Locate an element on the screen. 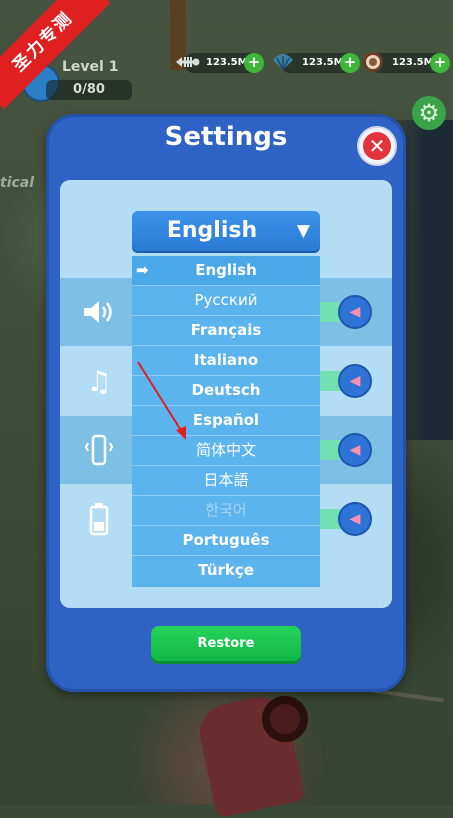 The width and height of the screenshot is (453, 818). dialog-title: Settings is located at coordinates (226, 137).